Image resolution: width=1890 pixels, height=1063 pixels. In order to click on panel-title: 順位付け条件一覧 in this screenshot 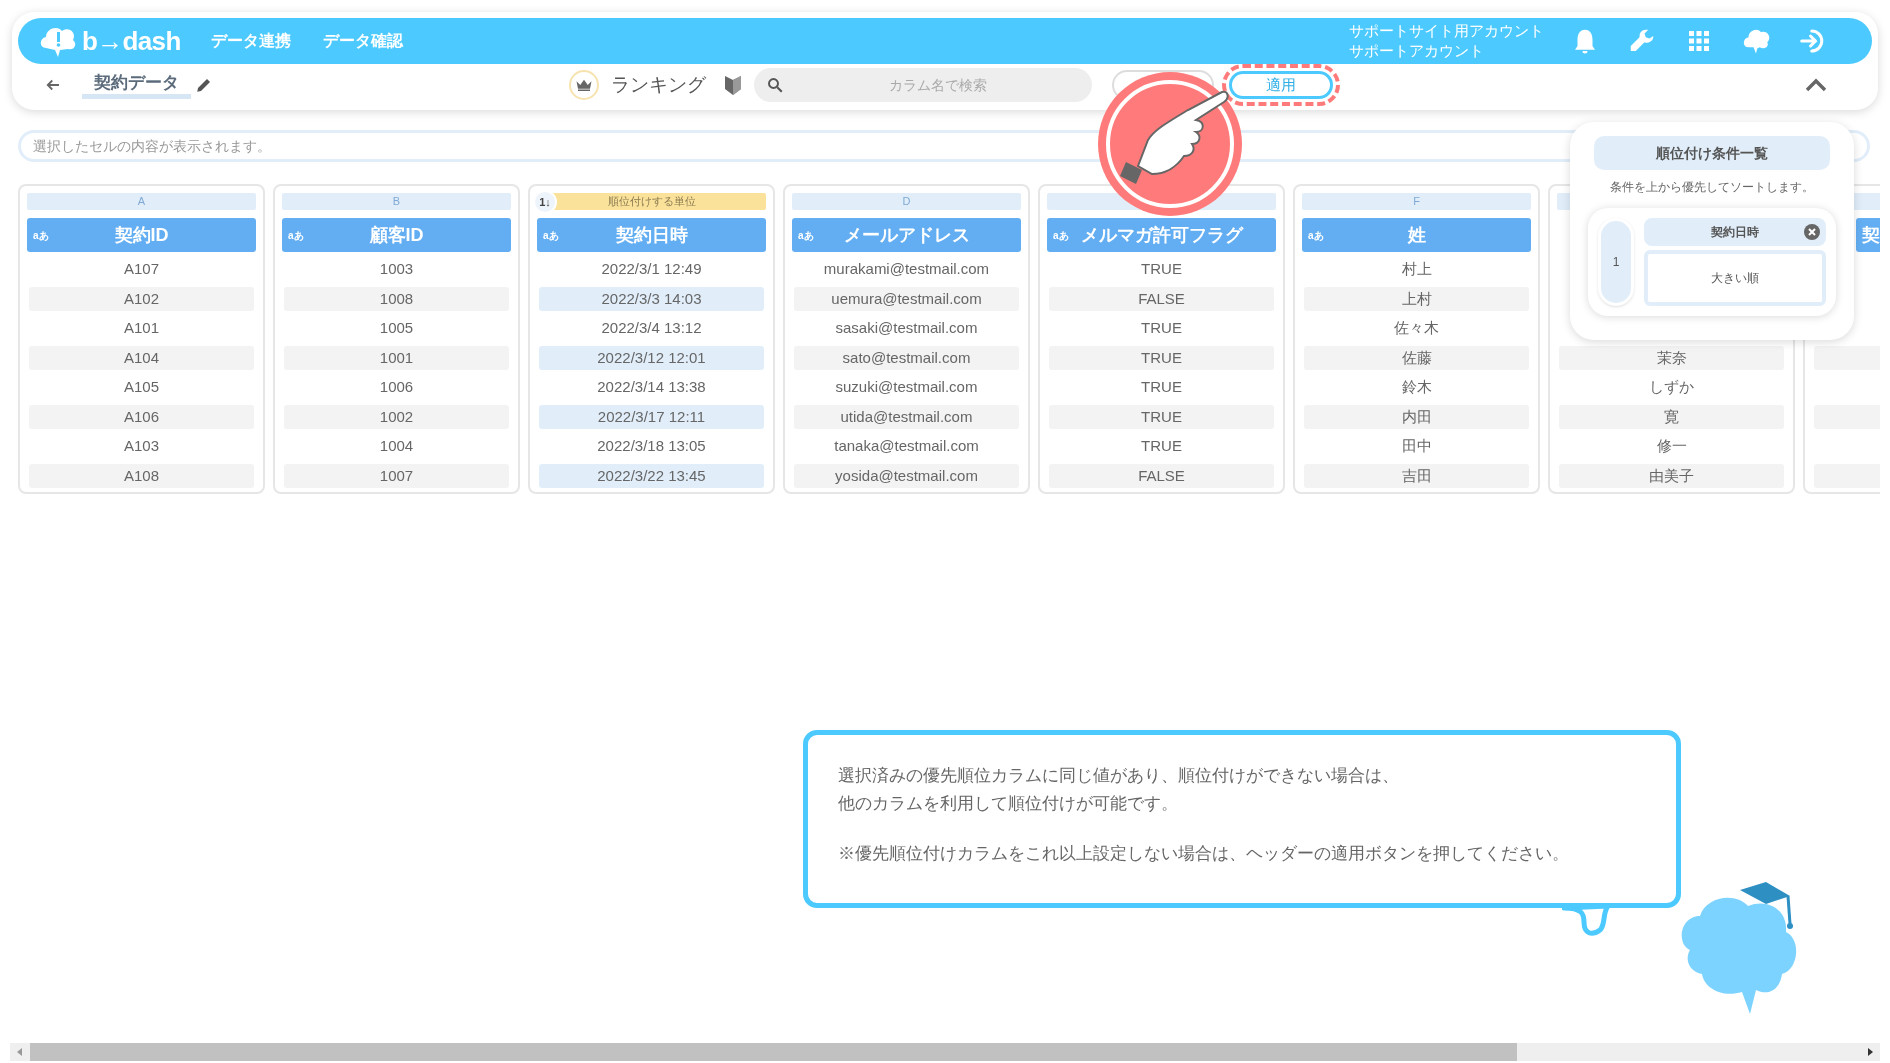, I will do `click(1712, 153)`.